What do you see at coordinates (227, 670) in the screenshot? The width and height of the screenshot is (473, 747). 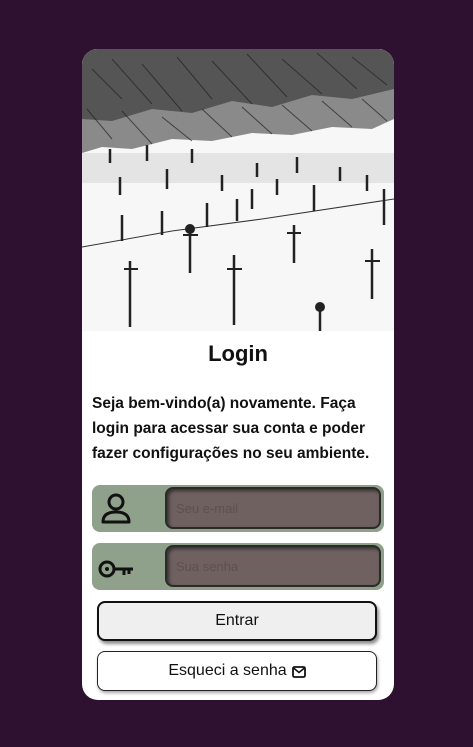 I see `forgot-password-label: Esqueci a senha` at bounding box center [227, 670].